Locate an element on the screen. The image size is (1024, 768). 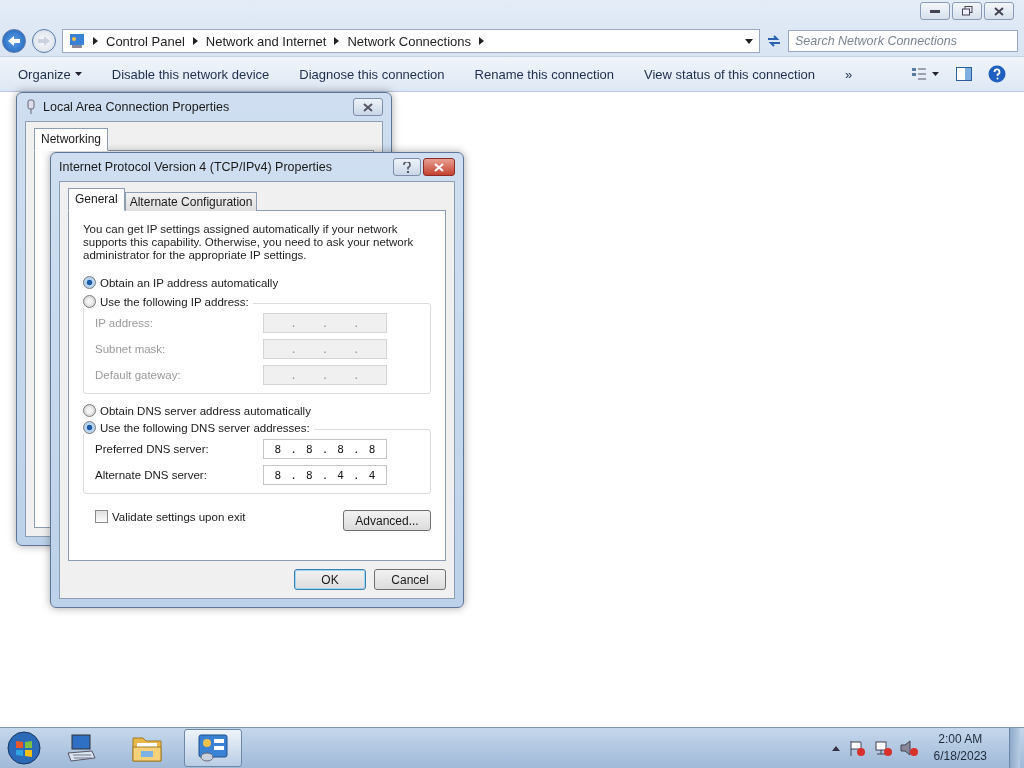
restore-button is located at coordinates (967, 11).